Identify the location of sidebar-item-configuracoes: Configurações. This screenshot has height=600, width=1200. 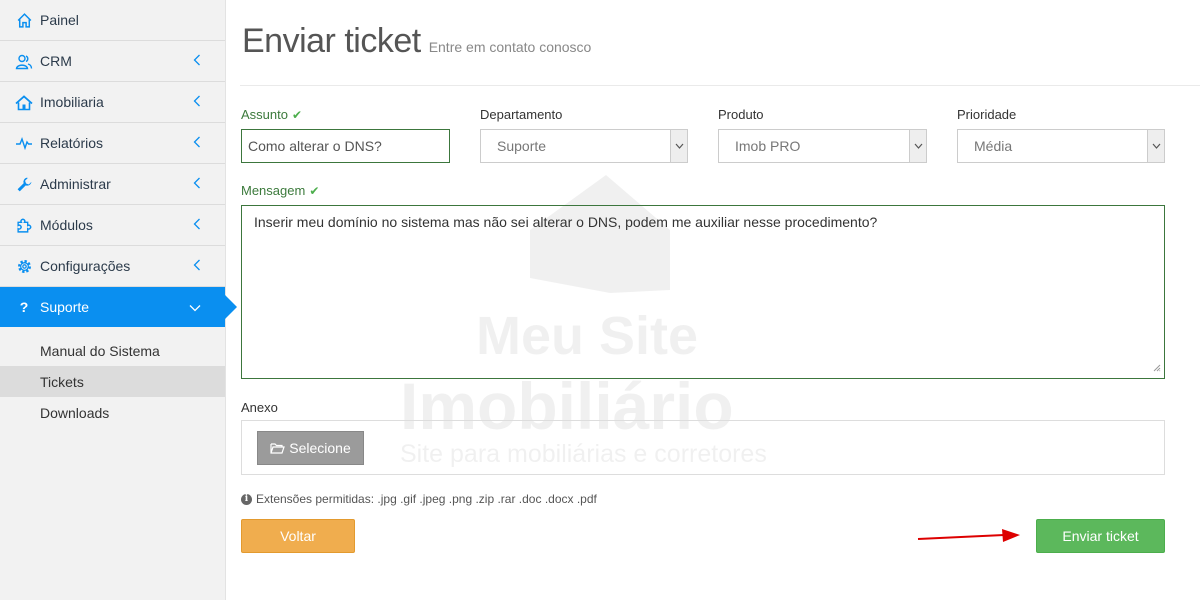
(112, 266).